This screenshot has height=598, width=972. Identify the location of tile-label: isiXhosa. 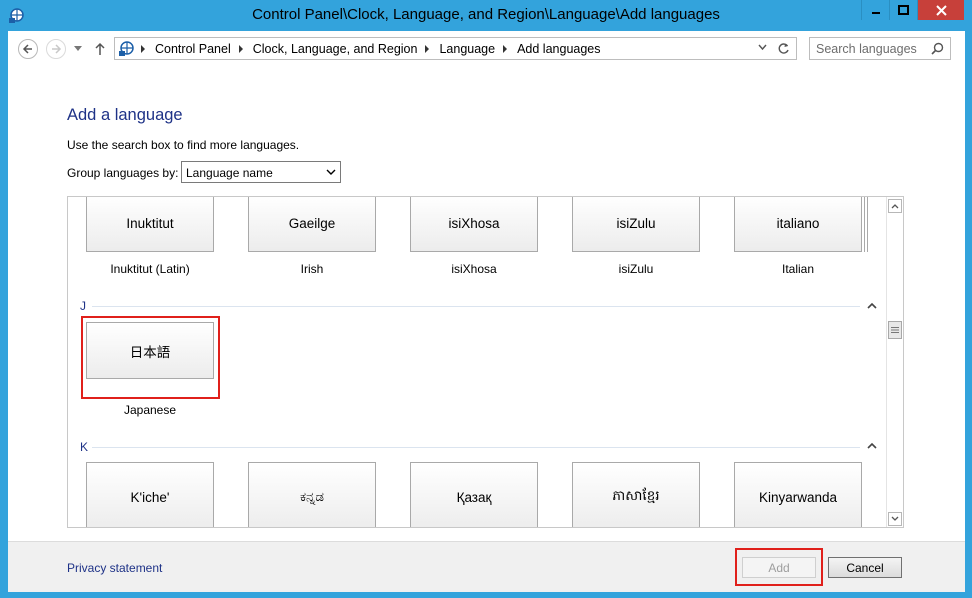
(474, 269).